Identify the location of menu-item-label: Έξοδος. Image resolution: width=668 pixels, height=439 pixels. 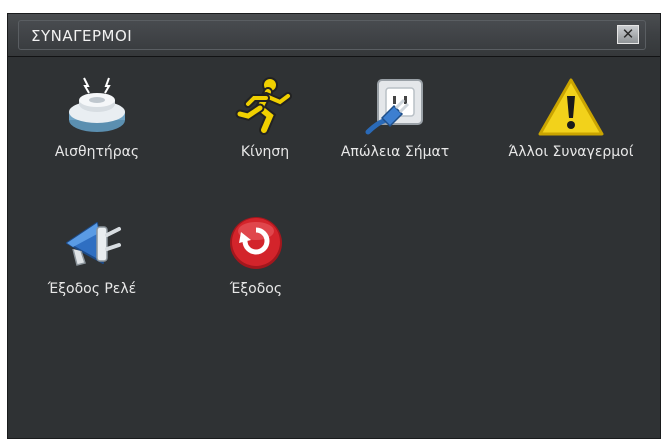
(256, 289).